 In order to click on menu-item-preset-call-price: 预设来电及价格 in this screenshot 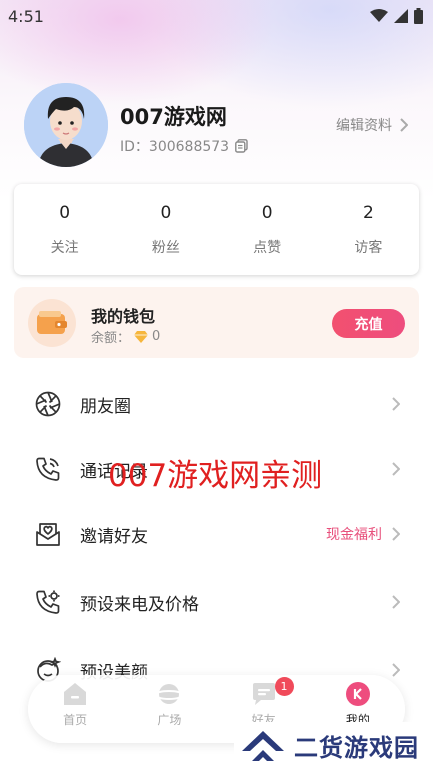, I will do `click(217, 602)`.